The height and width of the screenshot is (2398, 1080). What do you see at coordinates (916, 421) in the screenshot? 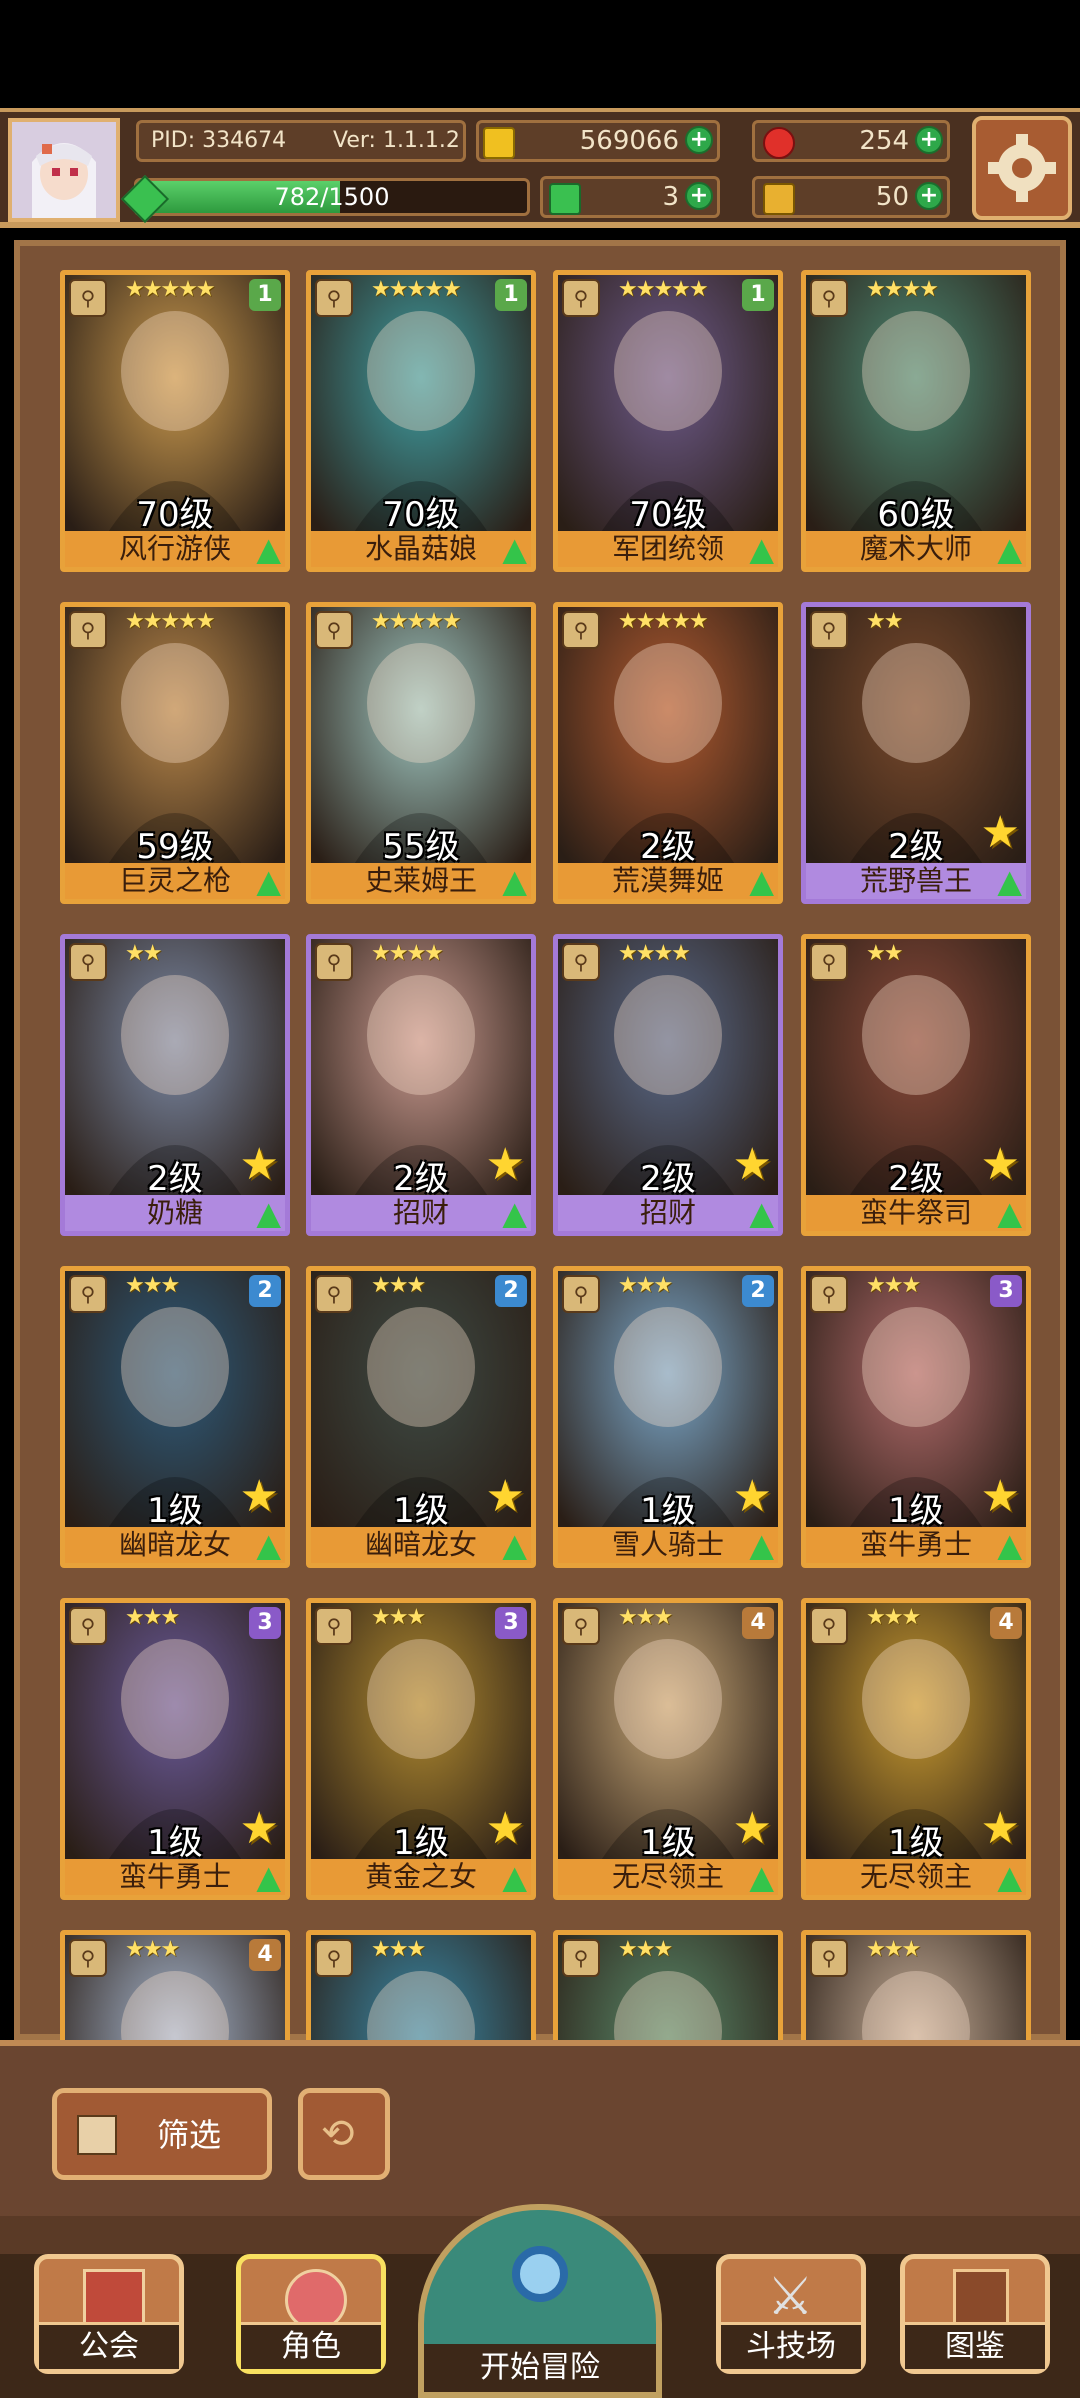
I see `character-card: ⚲ ★★★★ 60级 魔术大师 ▲` at bounding box center [916, 421].